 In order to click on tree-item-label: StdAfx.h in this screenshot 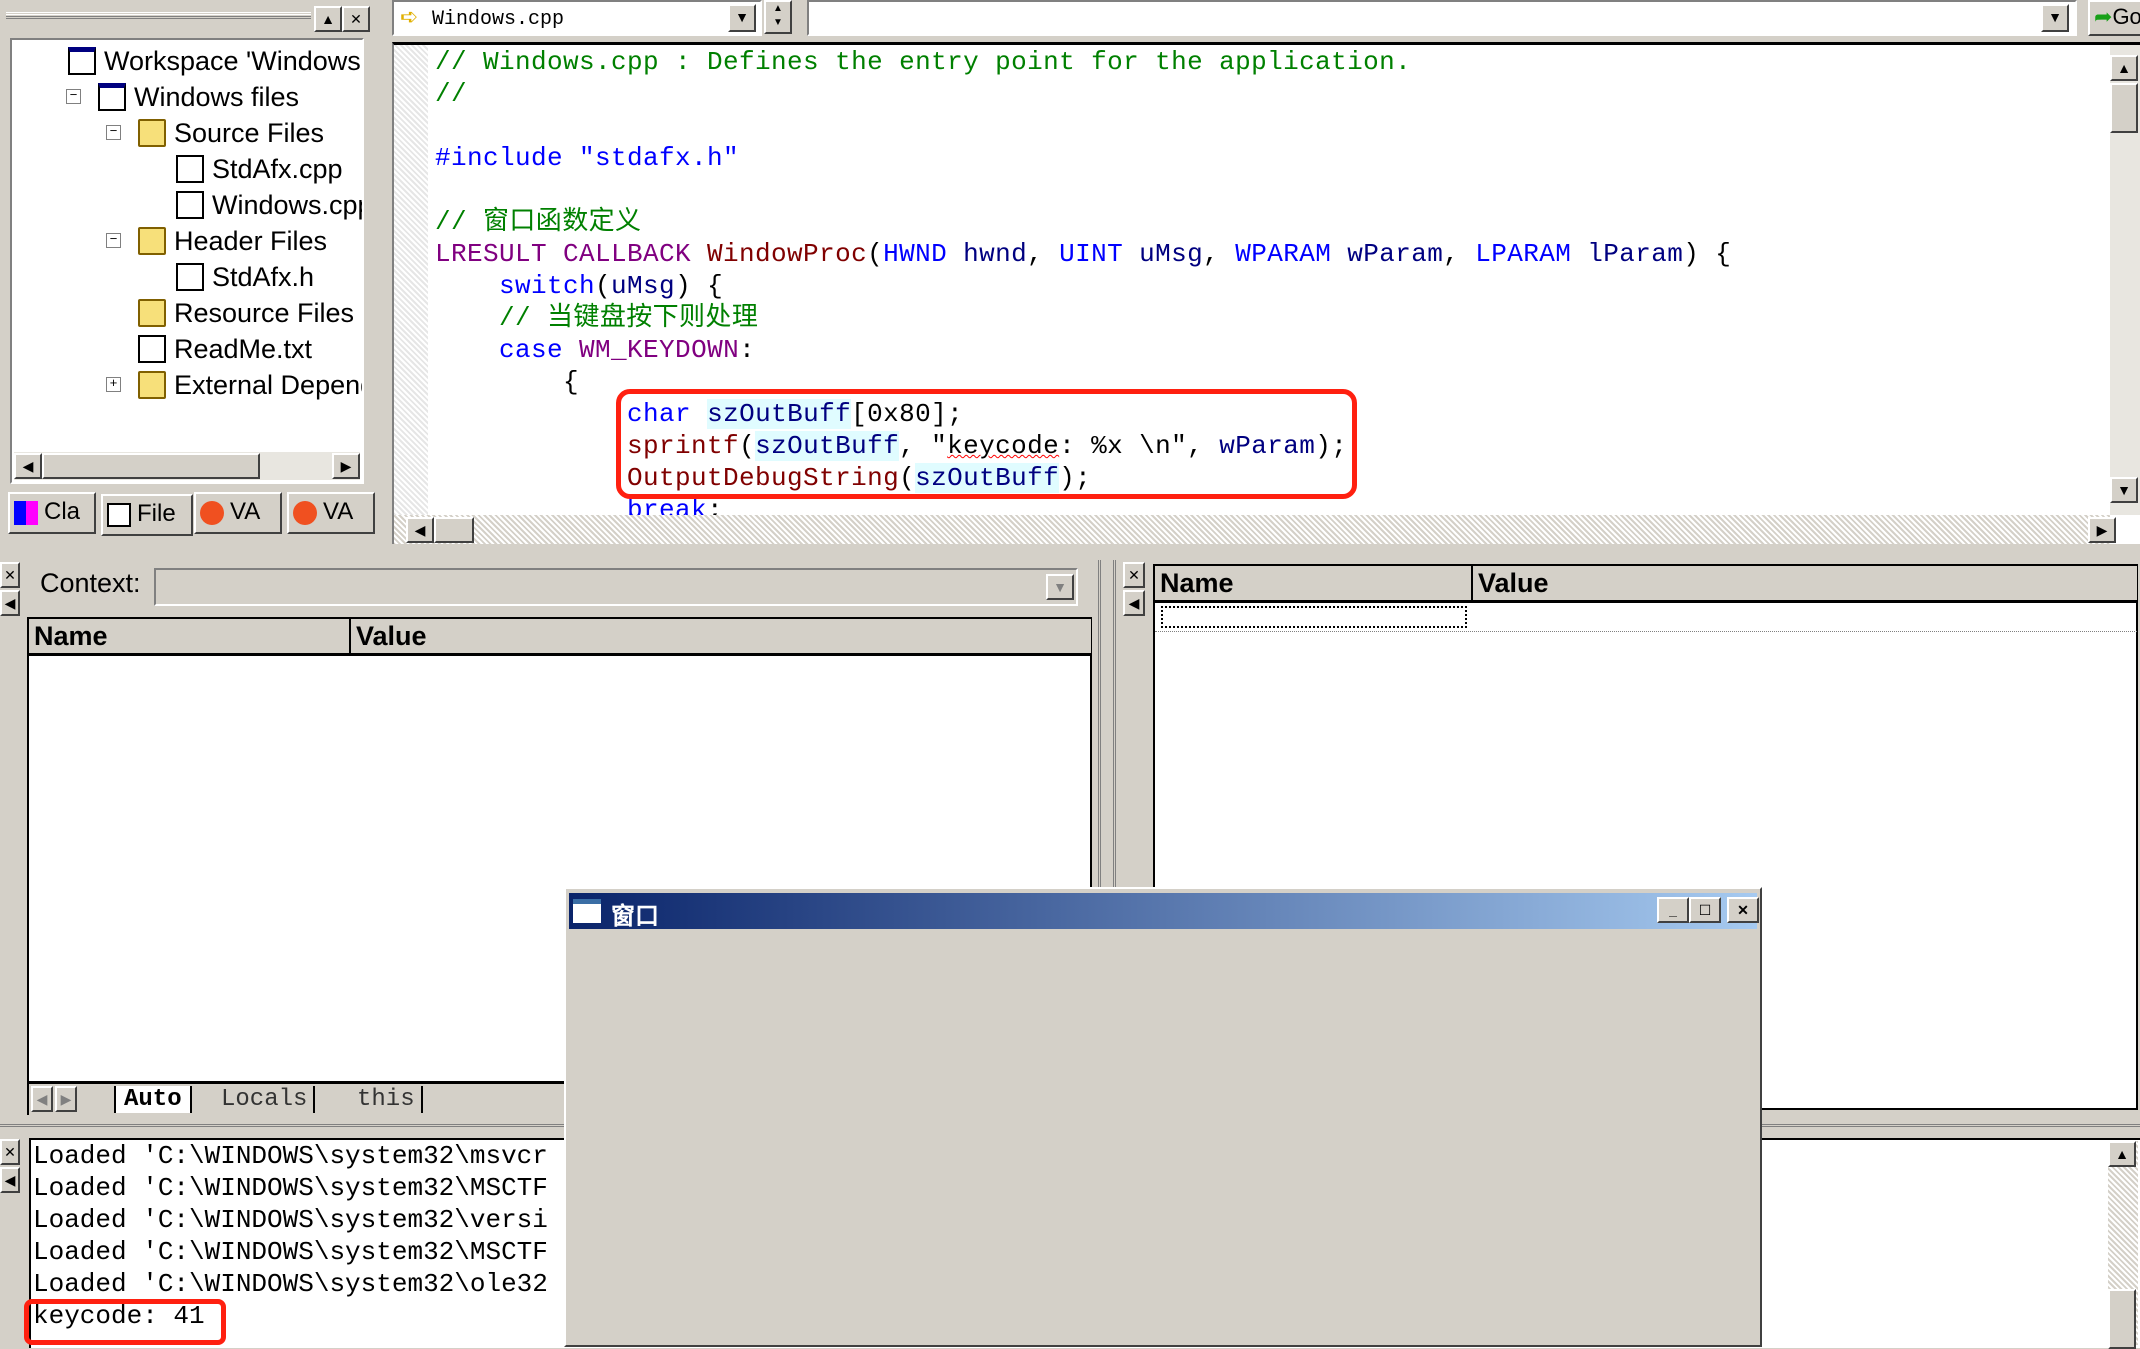, I will do `click(263, 276)`.